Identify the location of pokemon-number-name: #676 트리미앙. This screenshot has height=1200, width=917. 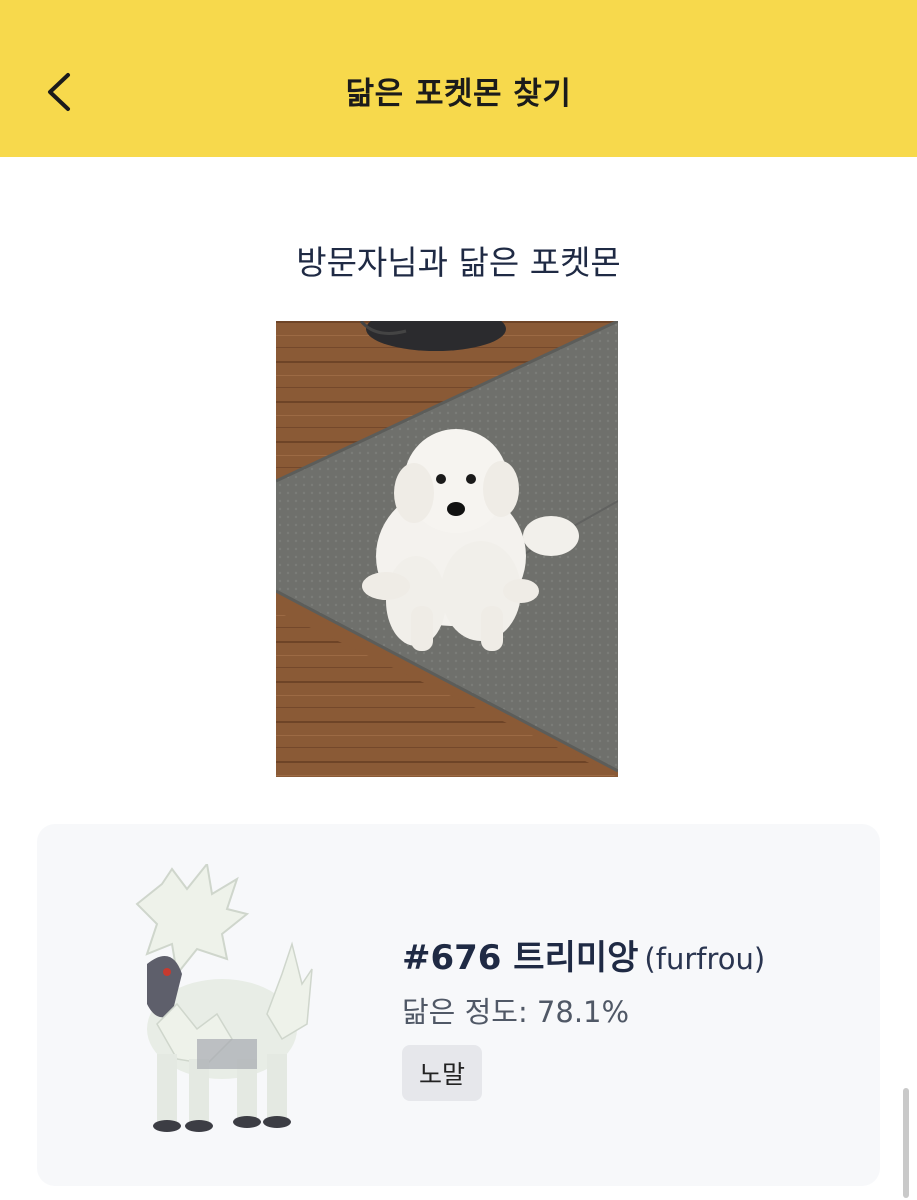
(520, 958).